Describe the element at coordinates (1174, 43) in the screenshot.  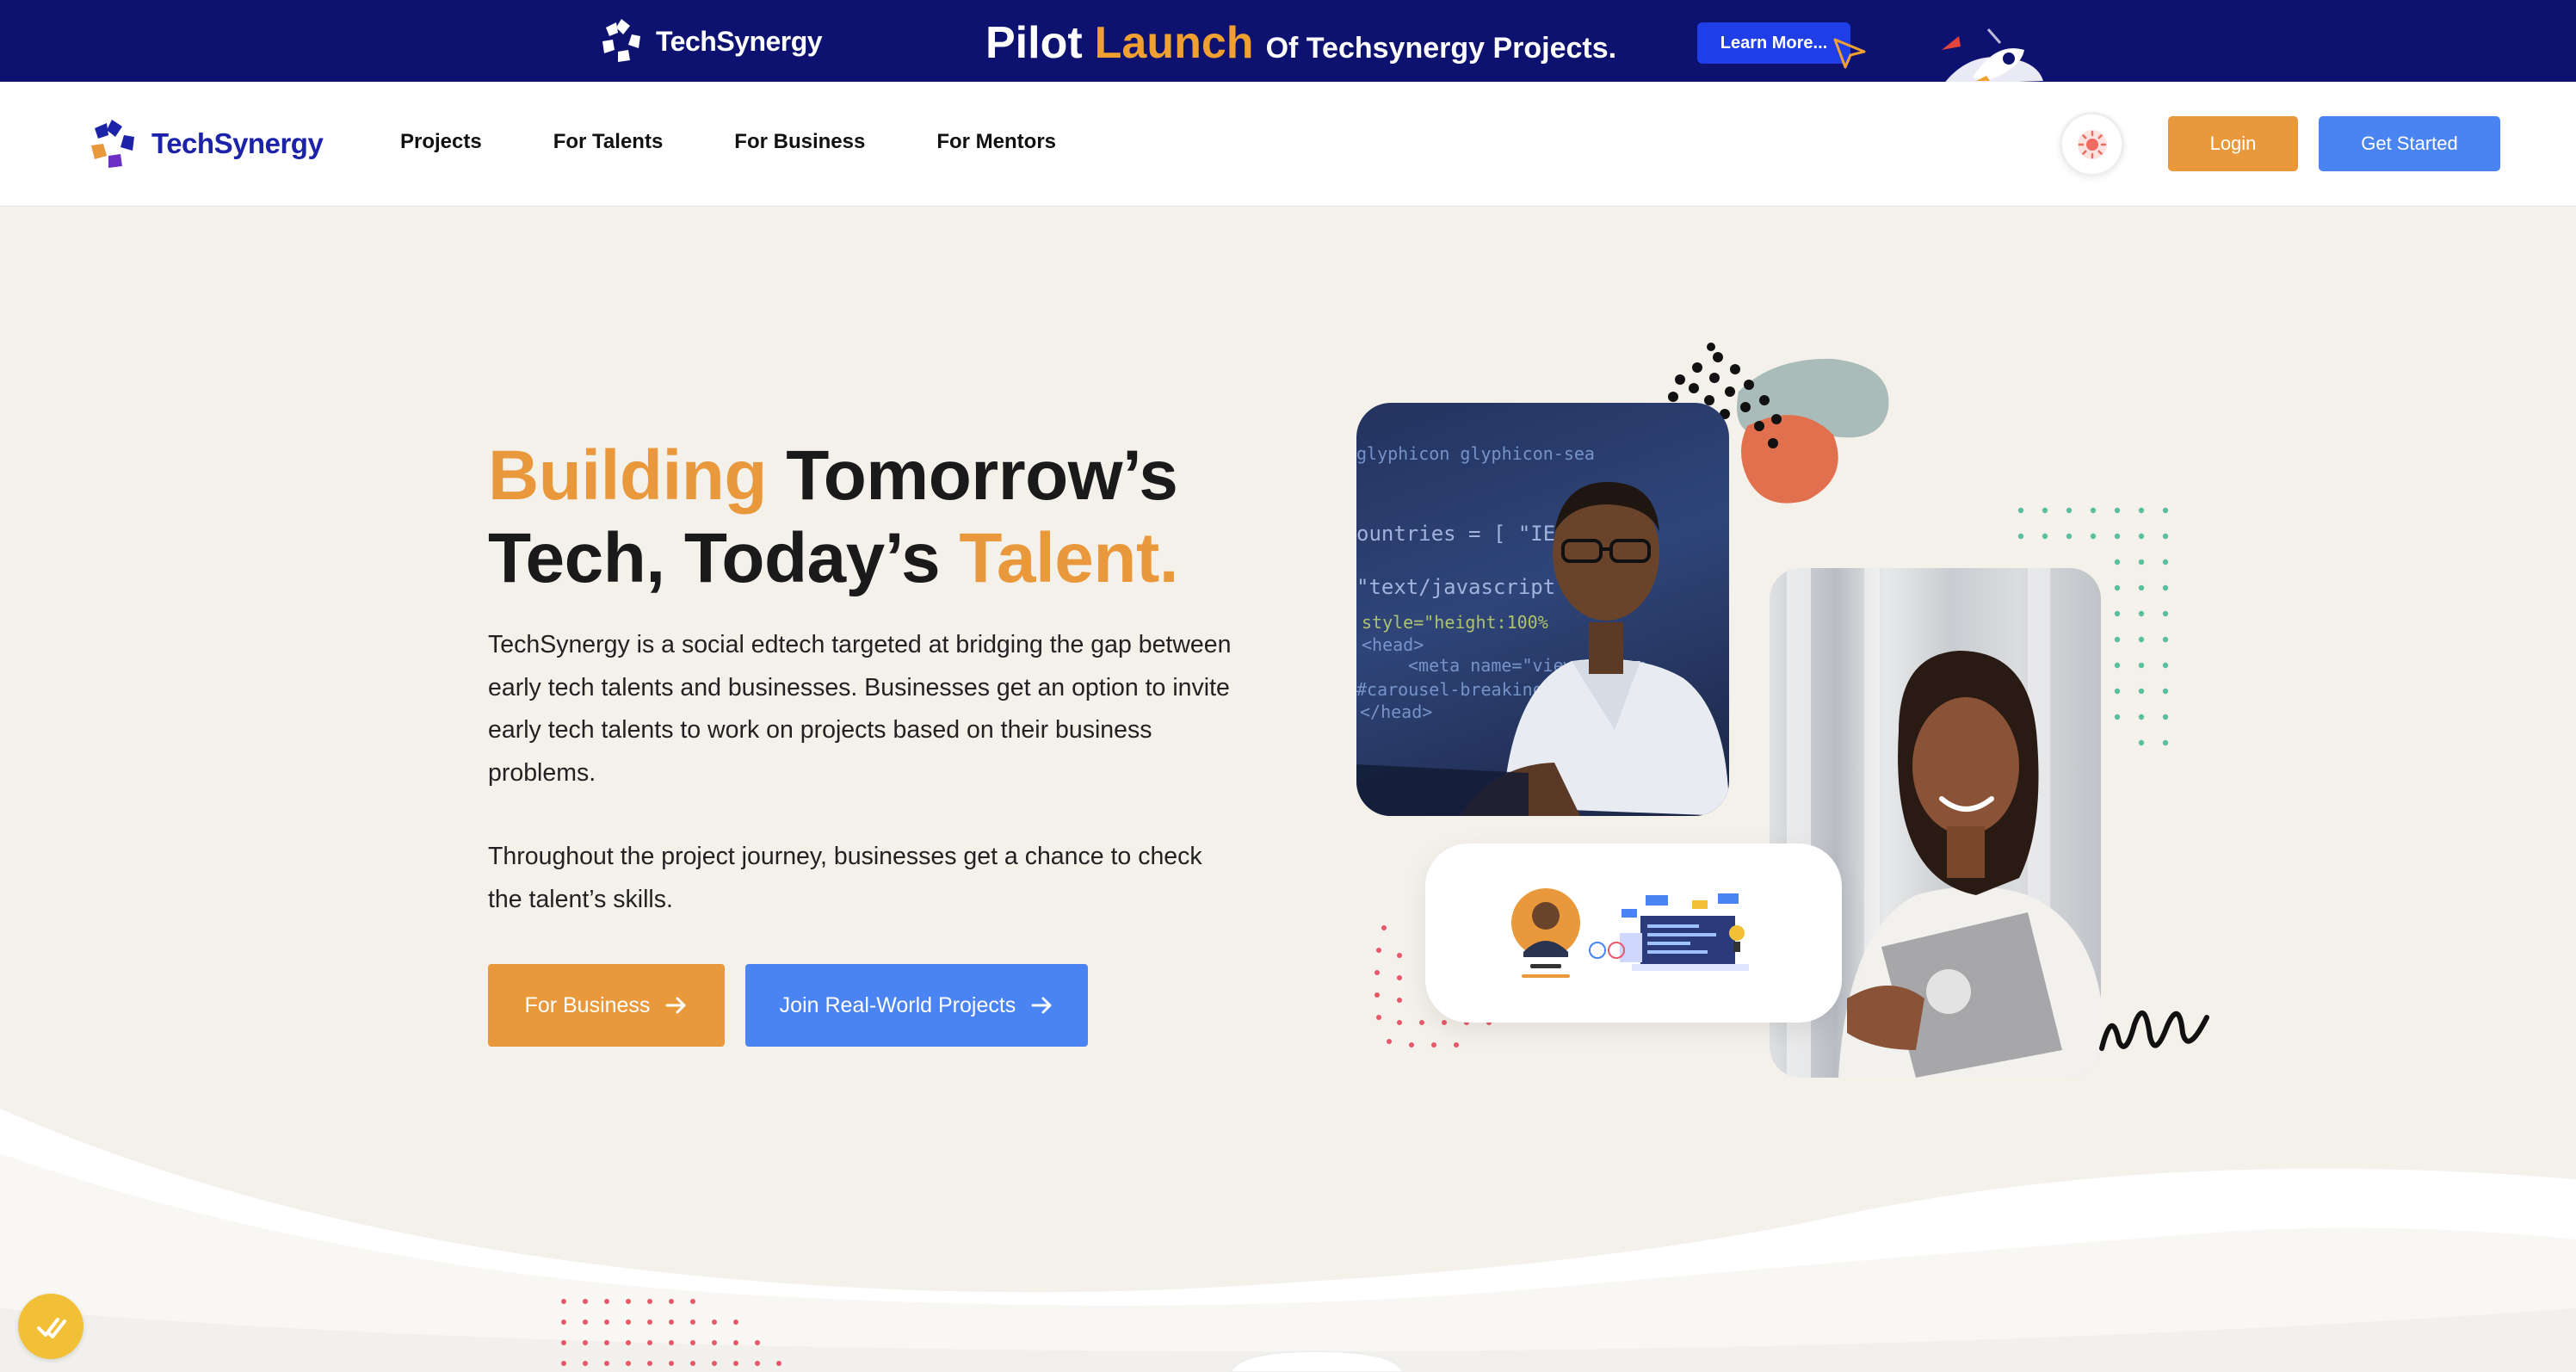
I see `banner-headline-launch: Launch` at that location.